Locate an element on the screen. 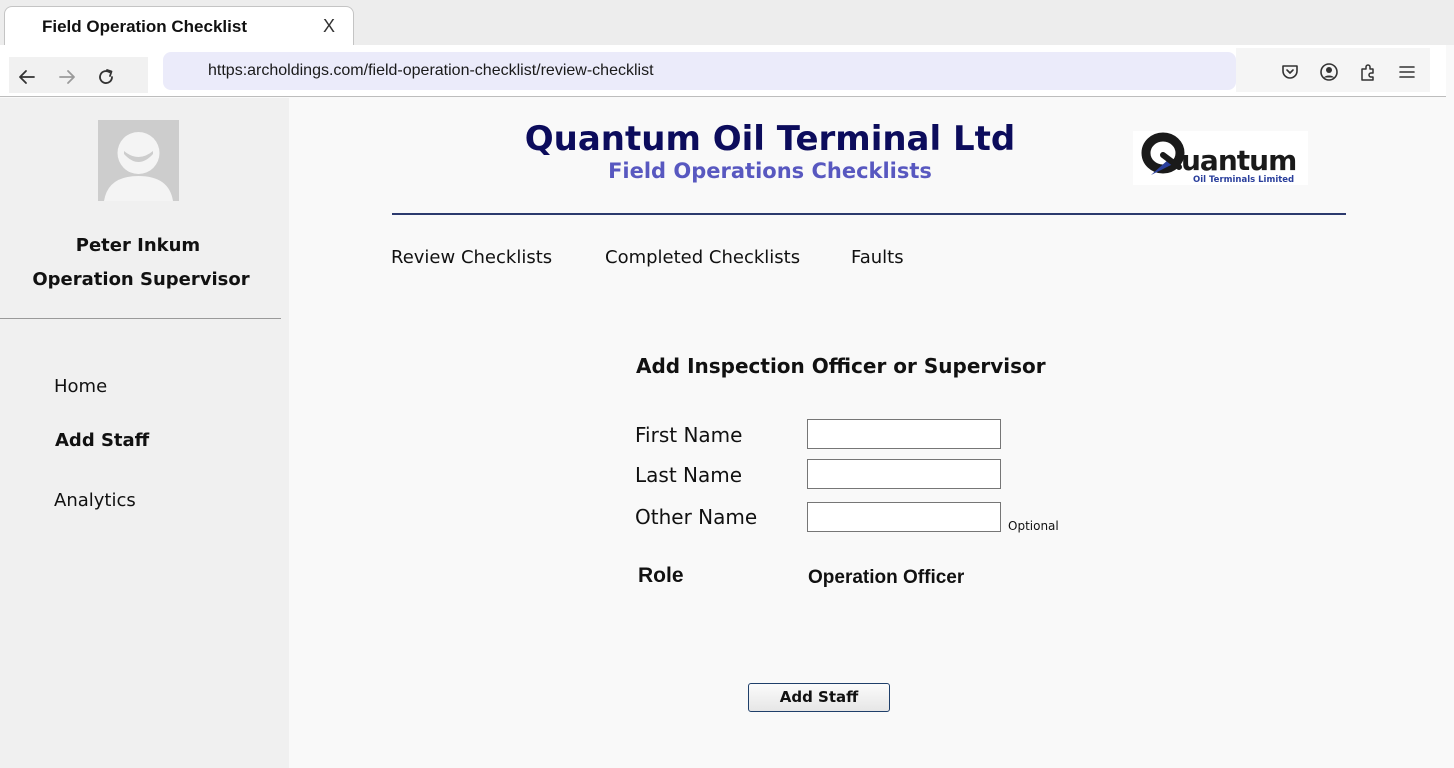  user-name: Peter Inkum is located at coordinates (138, 245).